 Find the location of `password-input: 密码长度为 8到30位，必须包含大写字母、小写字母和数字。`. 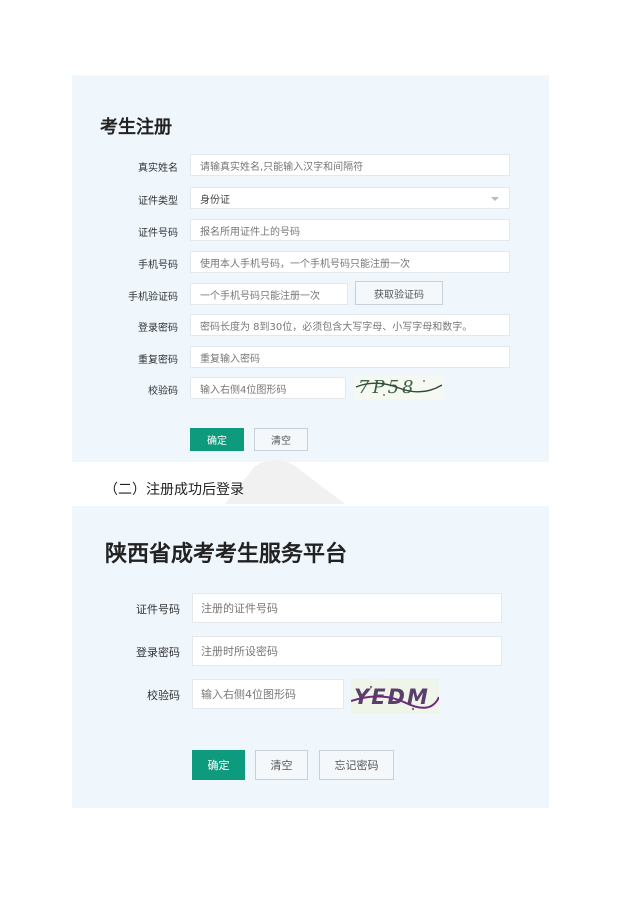

password-input: 密码长度为 8到30位，必须包含大写字母、小写字母和数字。 is located at coordinates (350, 325).